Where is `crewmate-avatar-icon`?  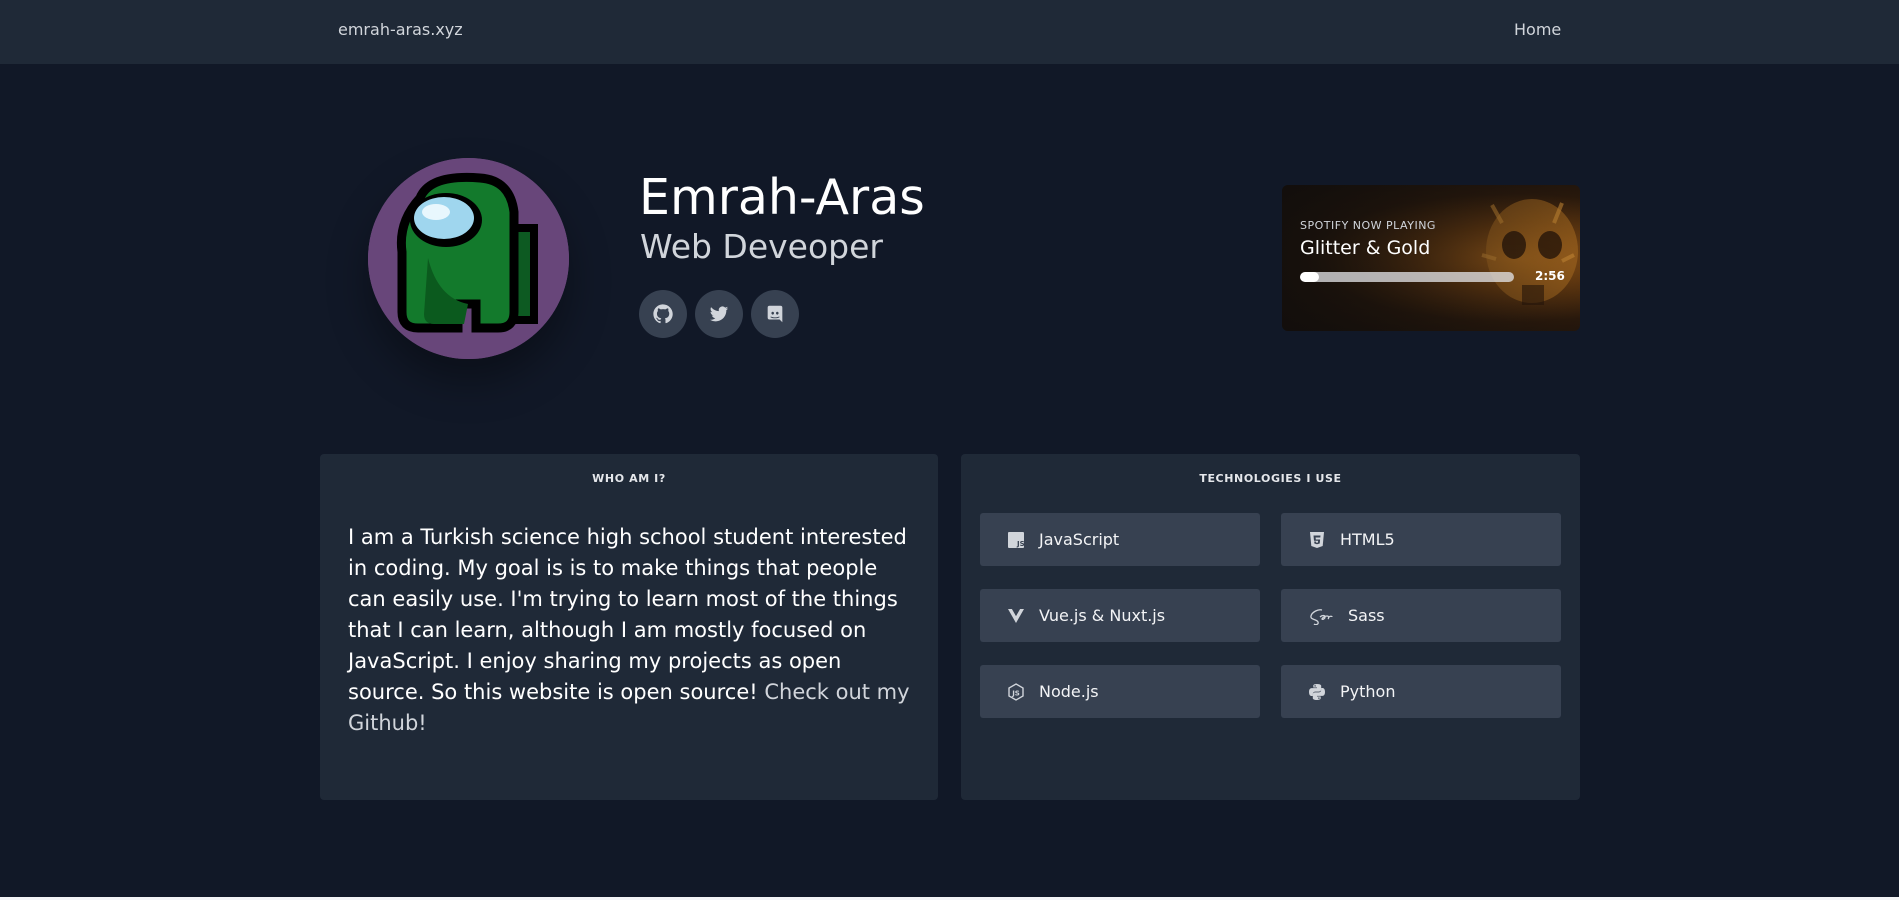 crewmate-avatar-icon is located at coordinates (468, 258).